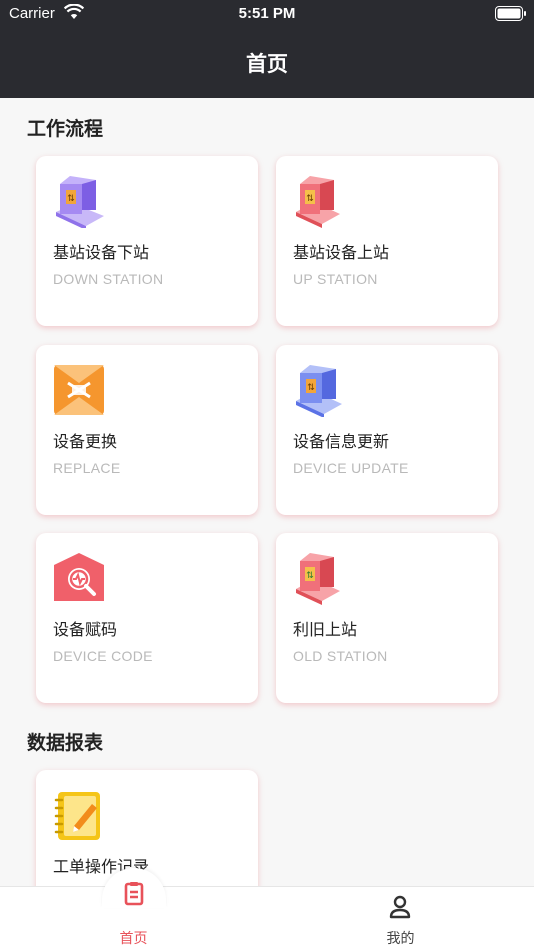 This screenshot has width=534, height=951. Describe the element at coordinates (319, 390) in the screenshot. I see `blue-pallet-boxes-icon: ⇅` at that location.